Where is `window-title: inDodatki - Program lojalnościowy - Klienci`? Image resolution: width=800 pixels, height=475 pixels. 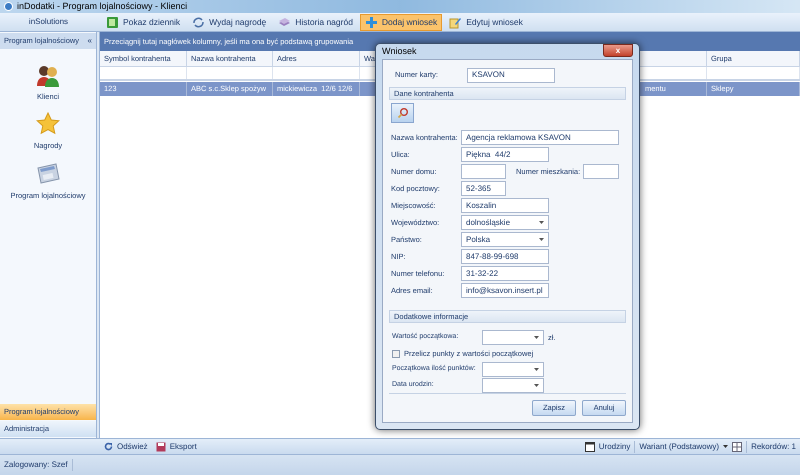
window-title: inDodatki - Program lojalnościowy - Klienci is located at coordinates (102, 6).